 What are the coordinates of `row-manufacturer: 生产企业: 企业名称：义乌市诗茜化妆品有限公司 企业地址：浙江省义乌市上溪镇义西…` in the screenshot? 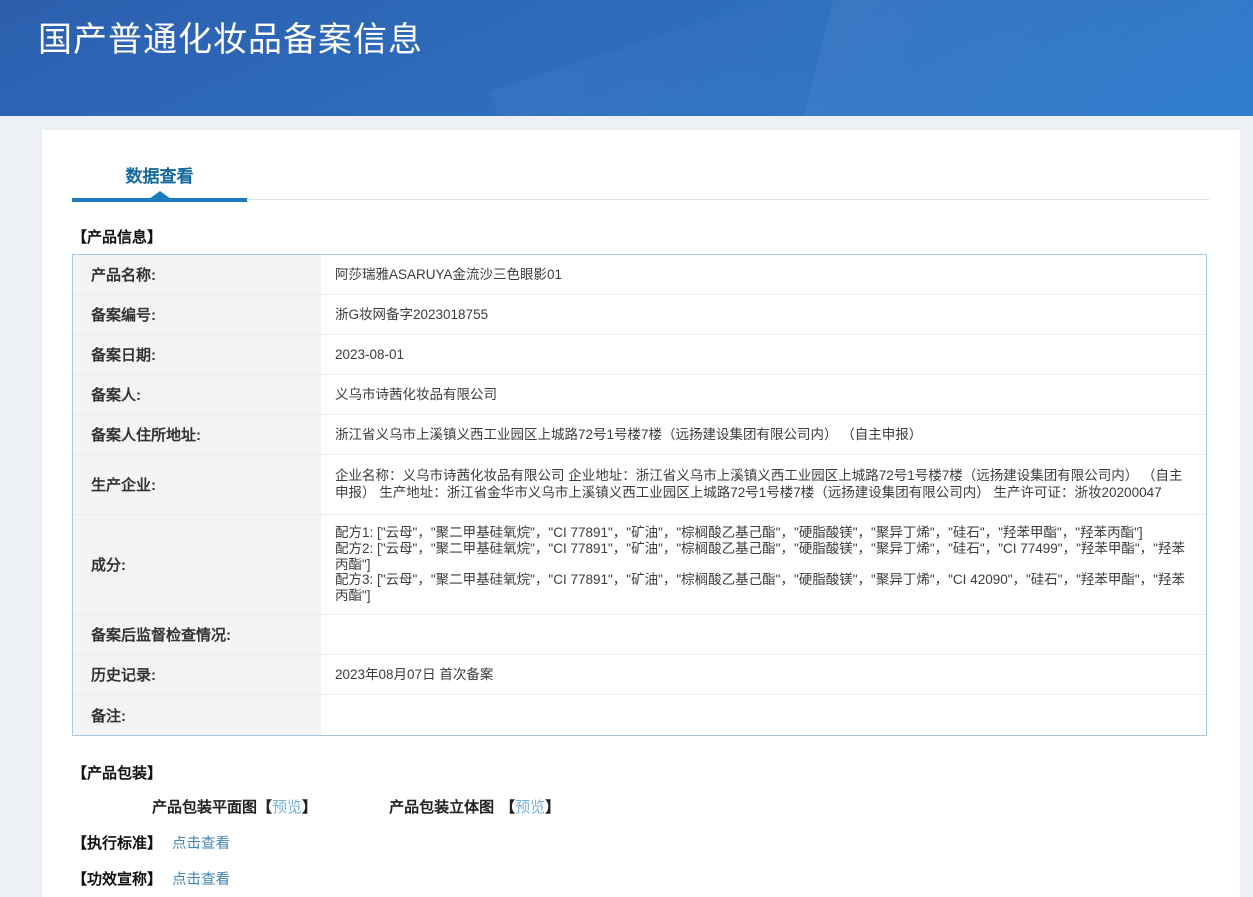 It's located at (639, 485).